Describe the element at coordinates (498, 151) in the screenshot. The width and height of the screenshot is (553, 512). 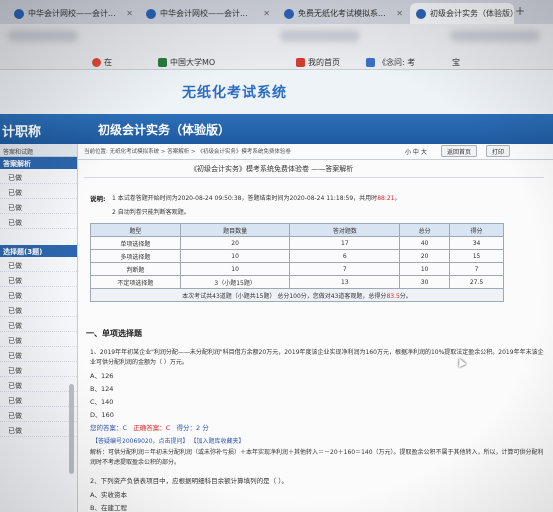
I see `print-button: 打印` at that location.